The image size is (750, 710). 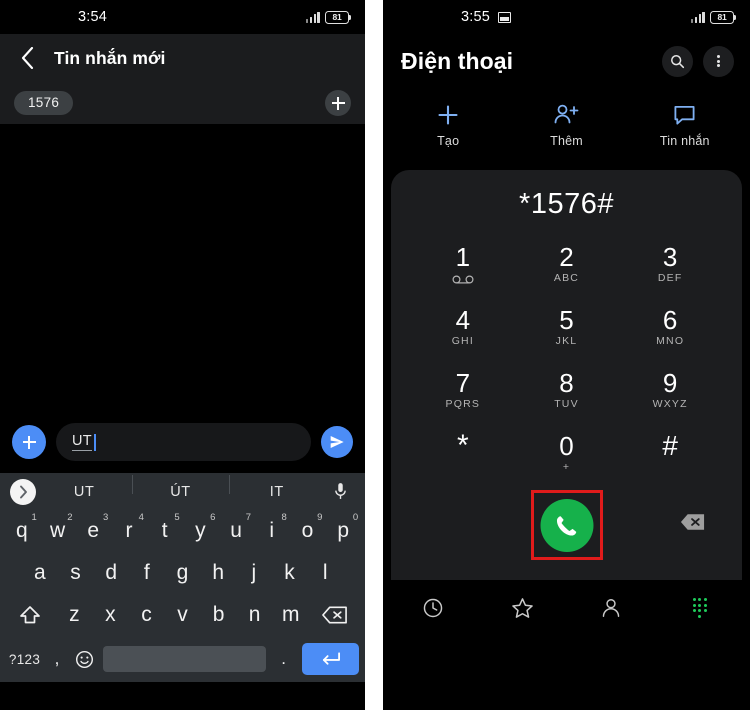 What do you see at coordinates (58, 531) in the screenshot?
I see `key-w: 2w` at bounding box center [58, 531].